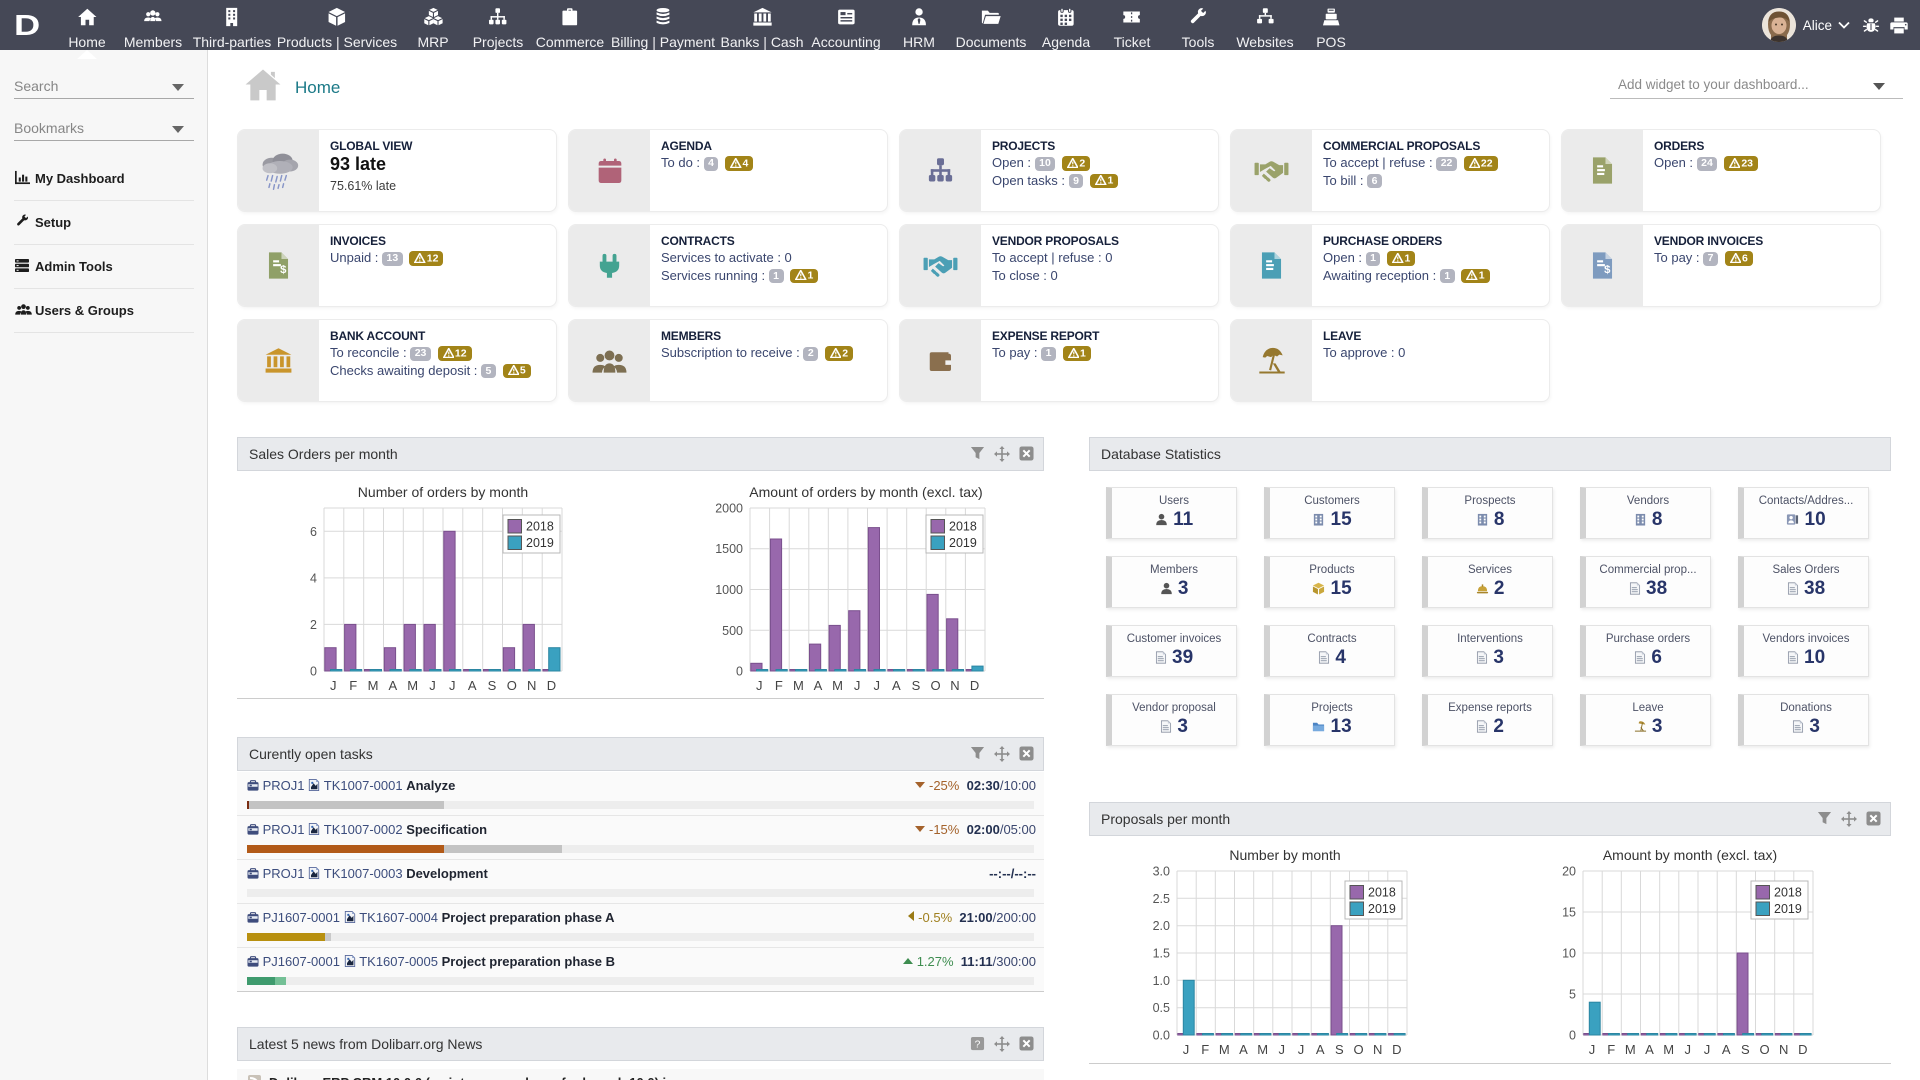 The width and height of the screenshot is (1920, 1080). I want to click on svg-text: 4, so click(313, 578).